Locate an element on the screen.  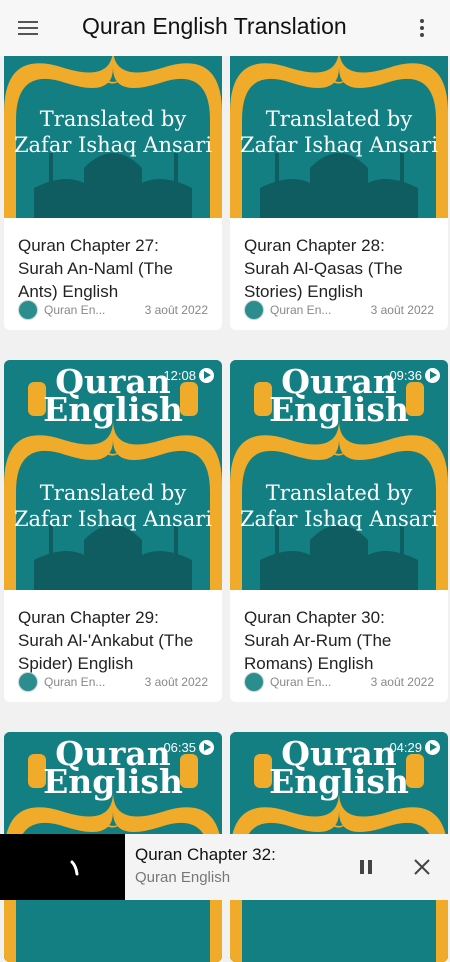
pause-icon is located at coordinates (366, 867).